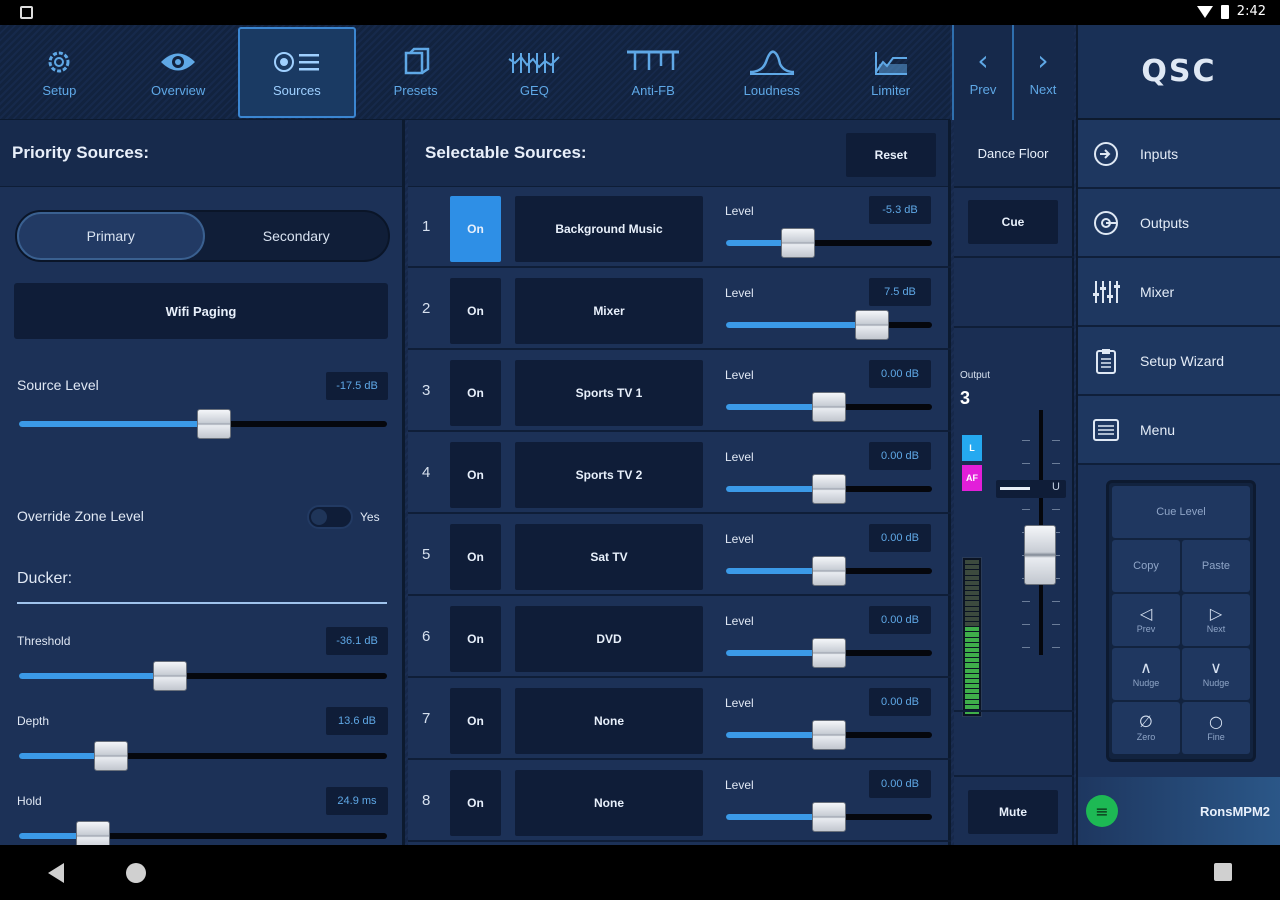 The image size is (1280, 900). I want to click on tab-anti-fb: Anti-FB, so click(653, 72).